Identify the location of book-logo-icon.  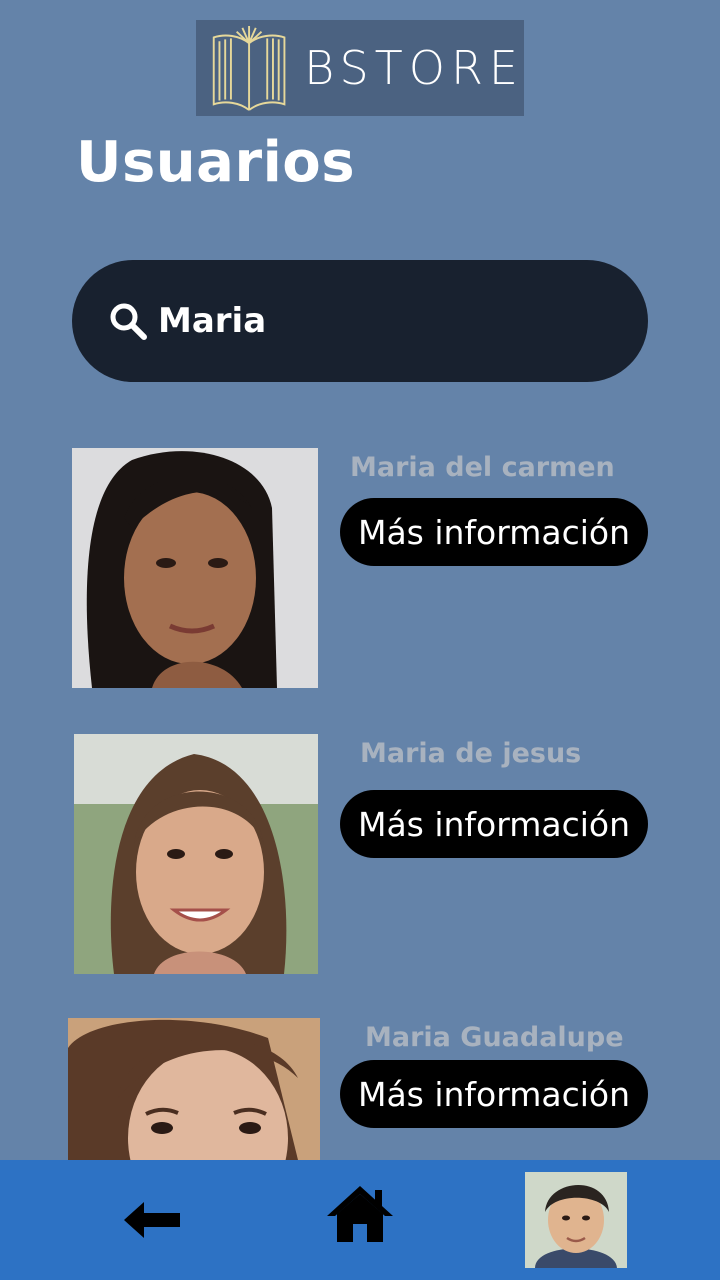
(249, 68).